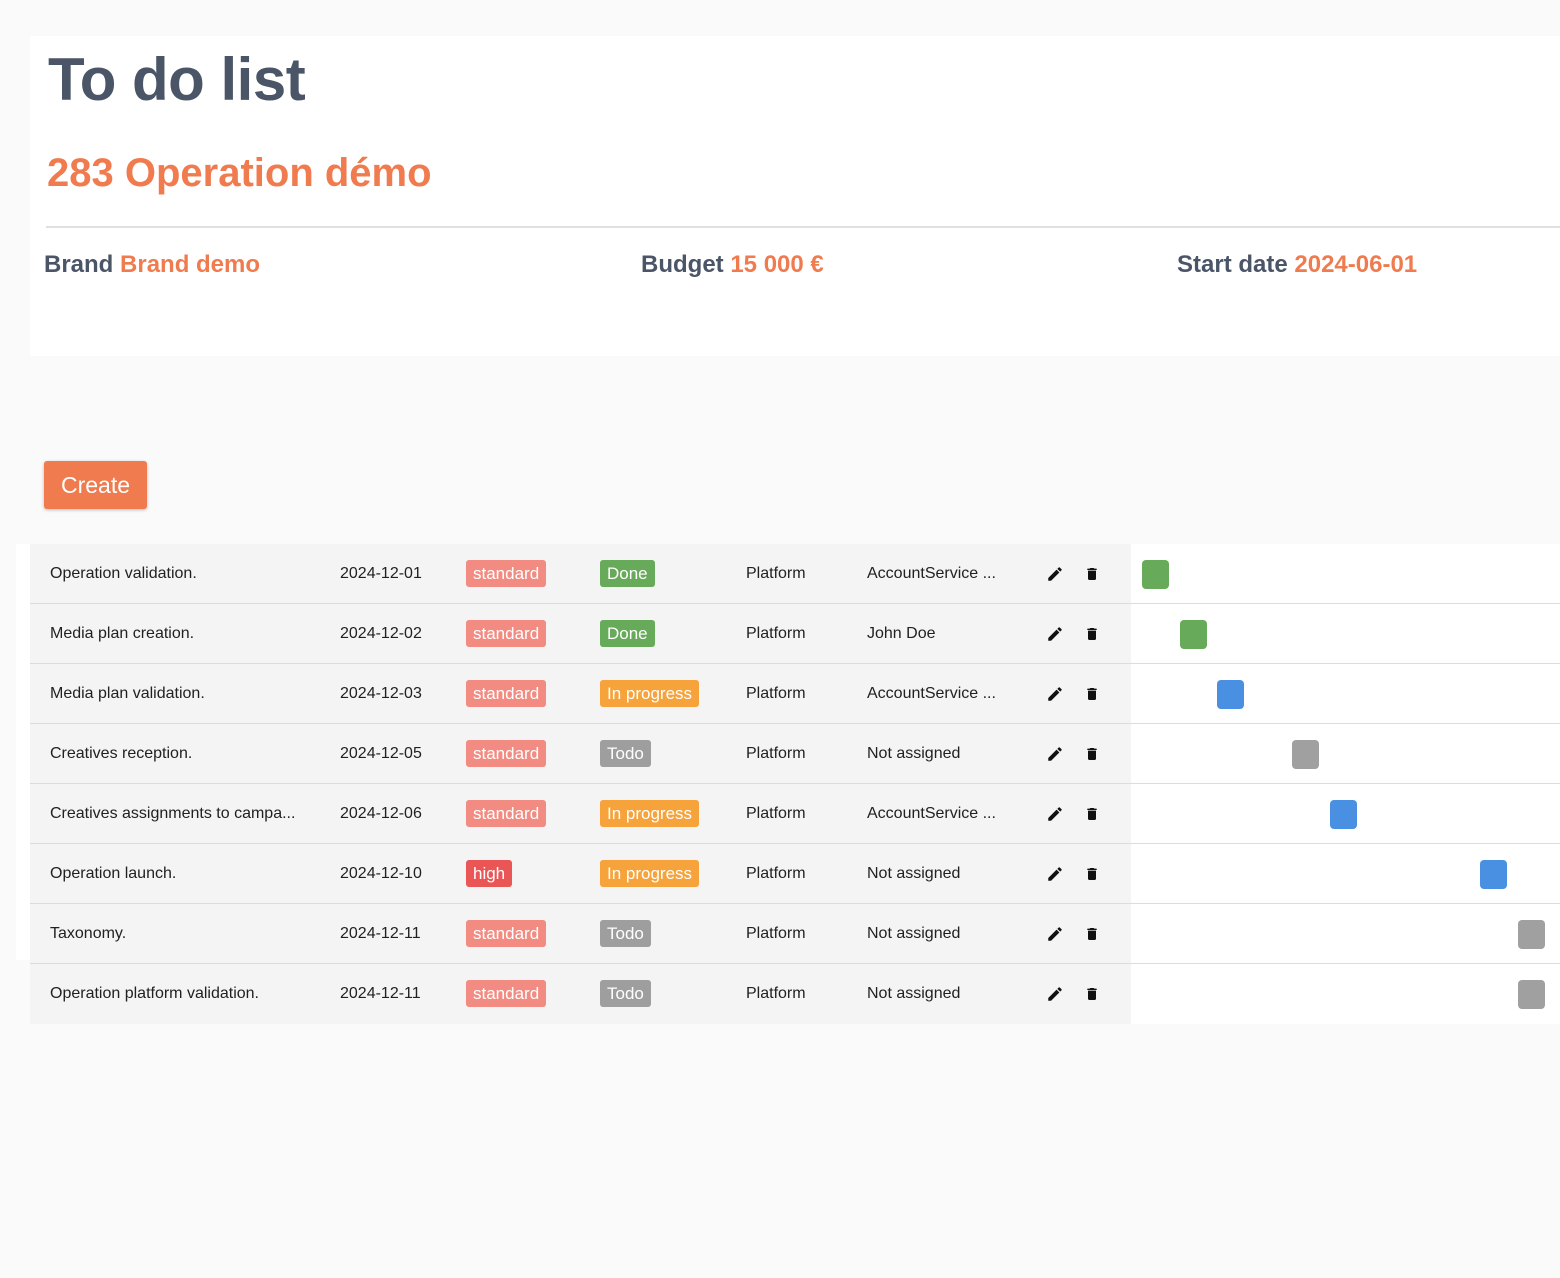  I want to click on priority-badge: high, so click(489, 873).